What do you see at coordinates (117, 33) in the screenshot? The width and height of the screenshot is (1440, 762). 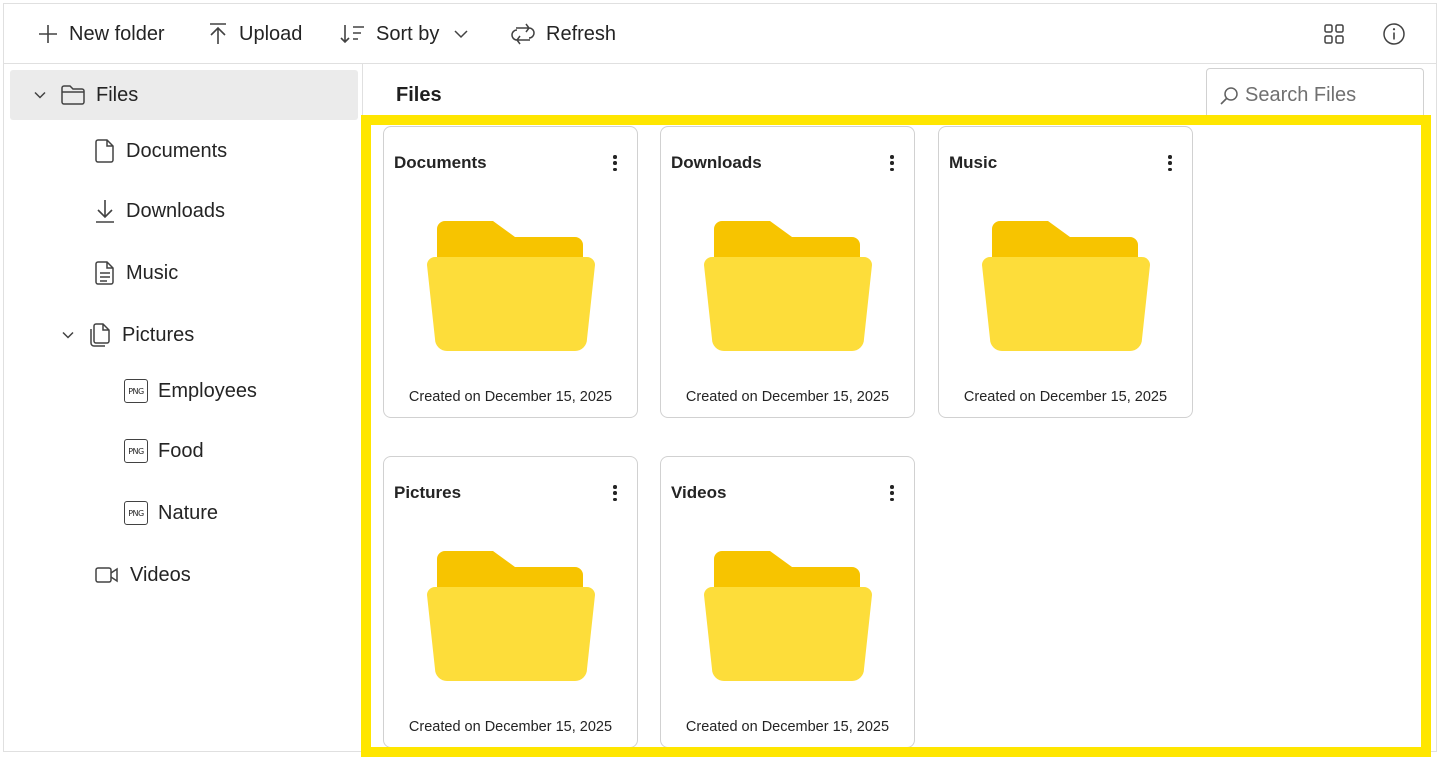 I see `new-folder-label: New folder` at bounding box center [117, 33].